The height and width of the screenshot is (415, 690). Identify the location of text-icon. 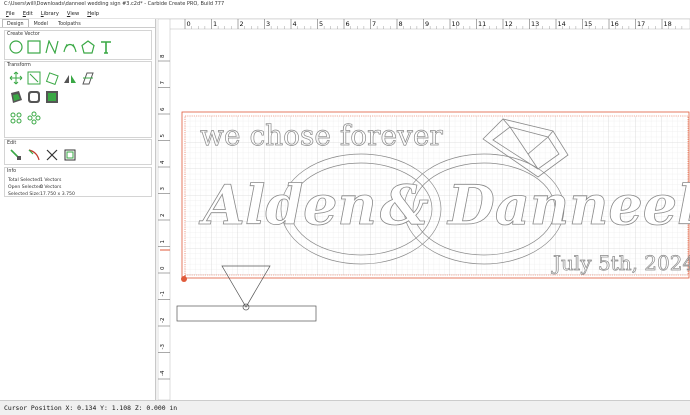
(106, 47).